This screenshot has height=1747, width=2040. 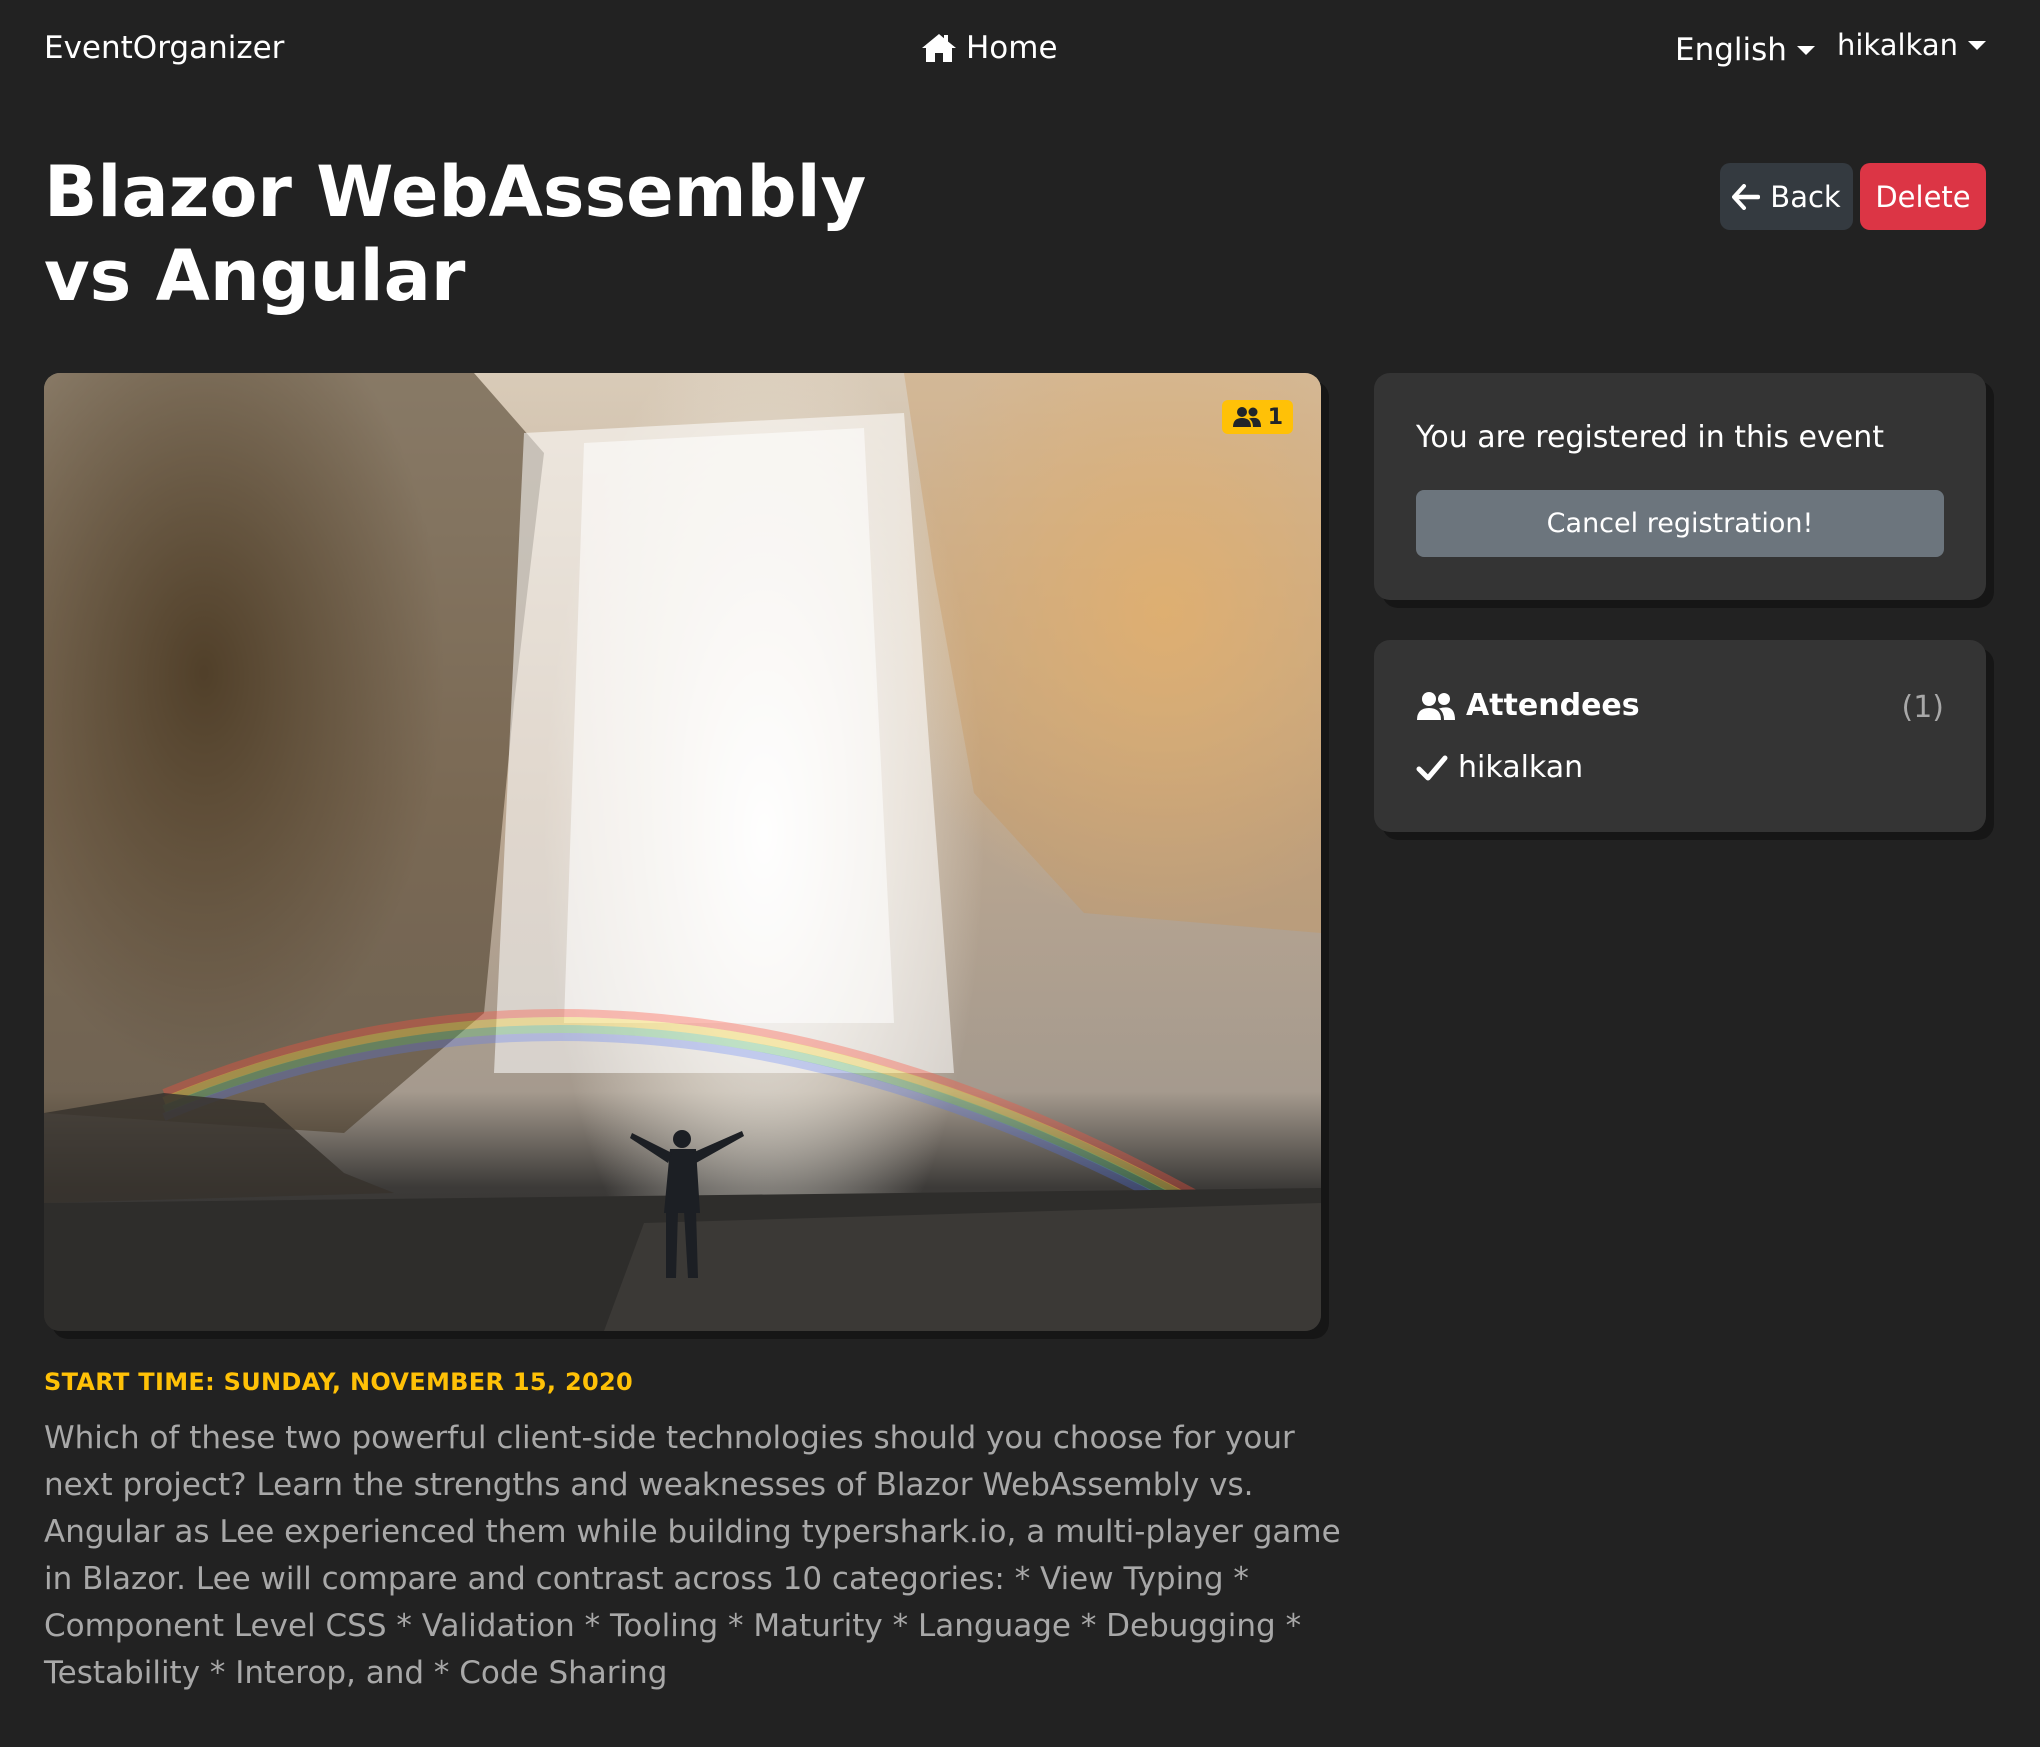 I want to click on page-title: Blazor WebAssembly vs Angular, so click(x=455, y=234).